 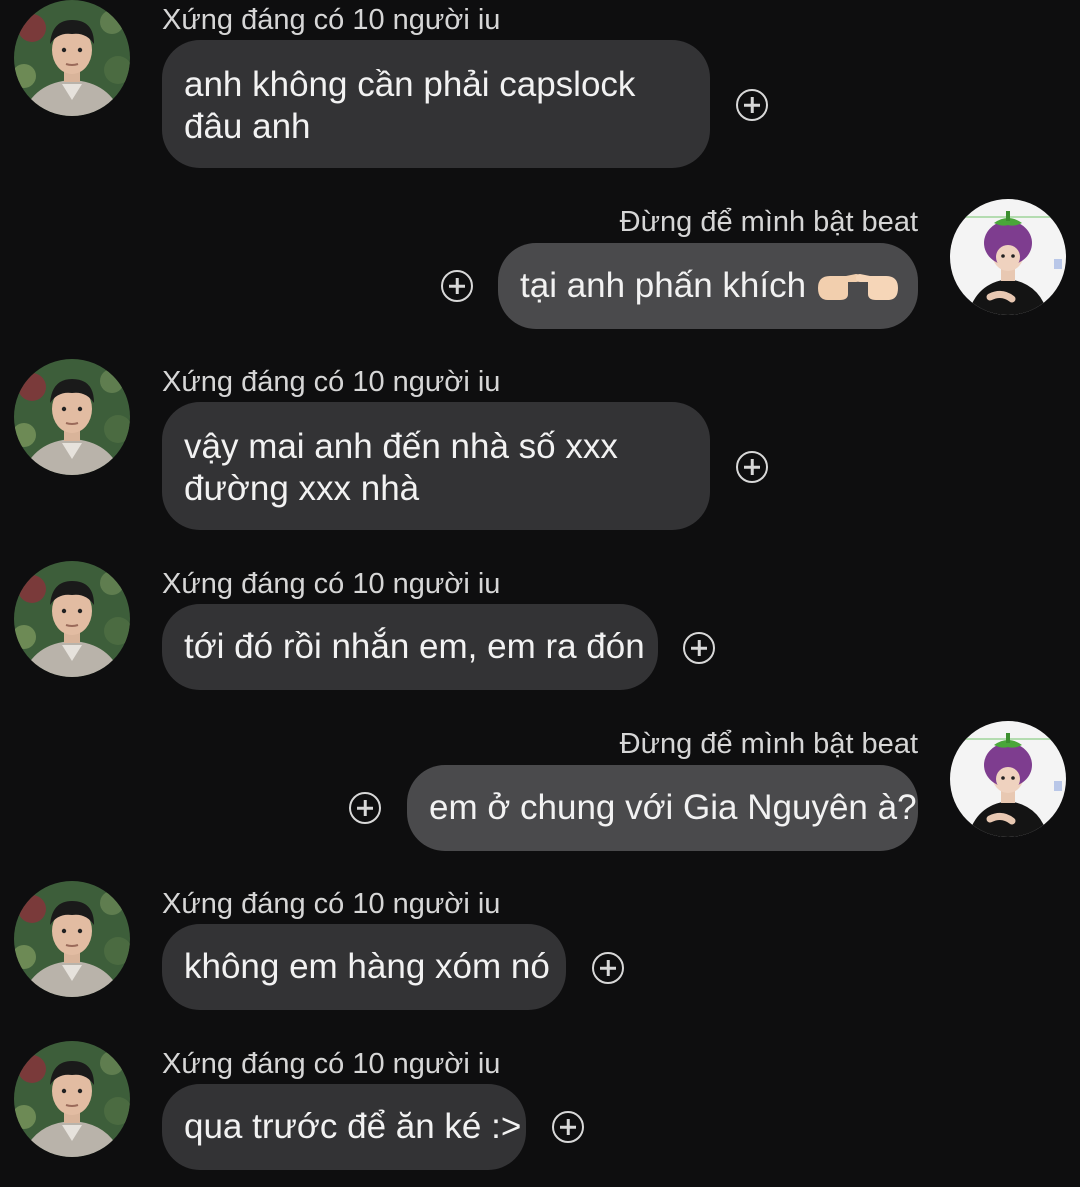 What do you see at coordinates (436, 104) in the screenshot?
I see `message-bubble: anh không cần phải capslock đâu anh` at bounding box center [436, 104].